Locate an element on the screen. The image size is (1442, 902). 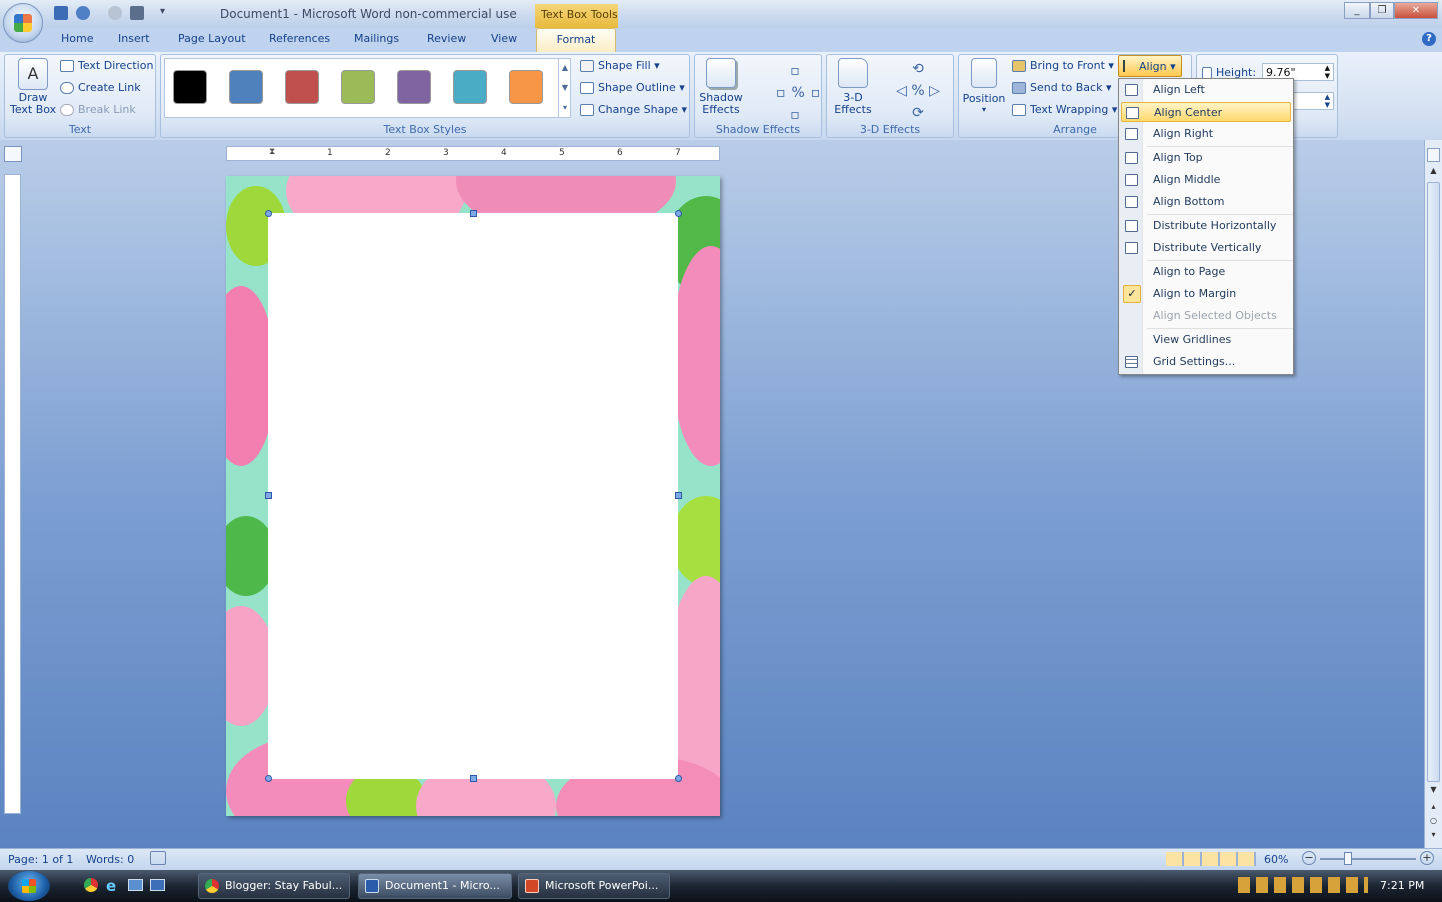
change-shape-button: Change Shape ▾ is located at coordinates (633, 109).